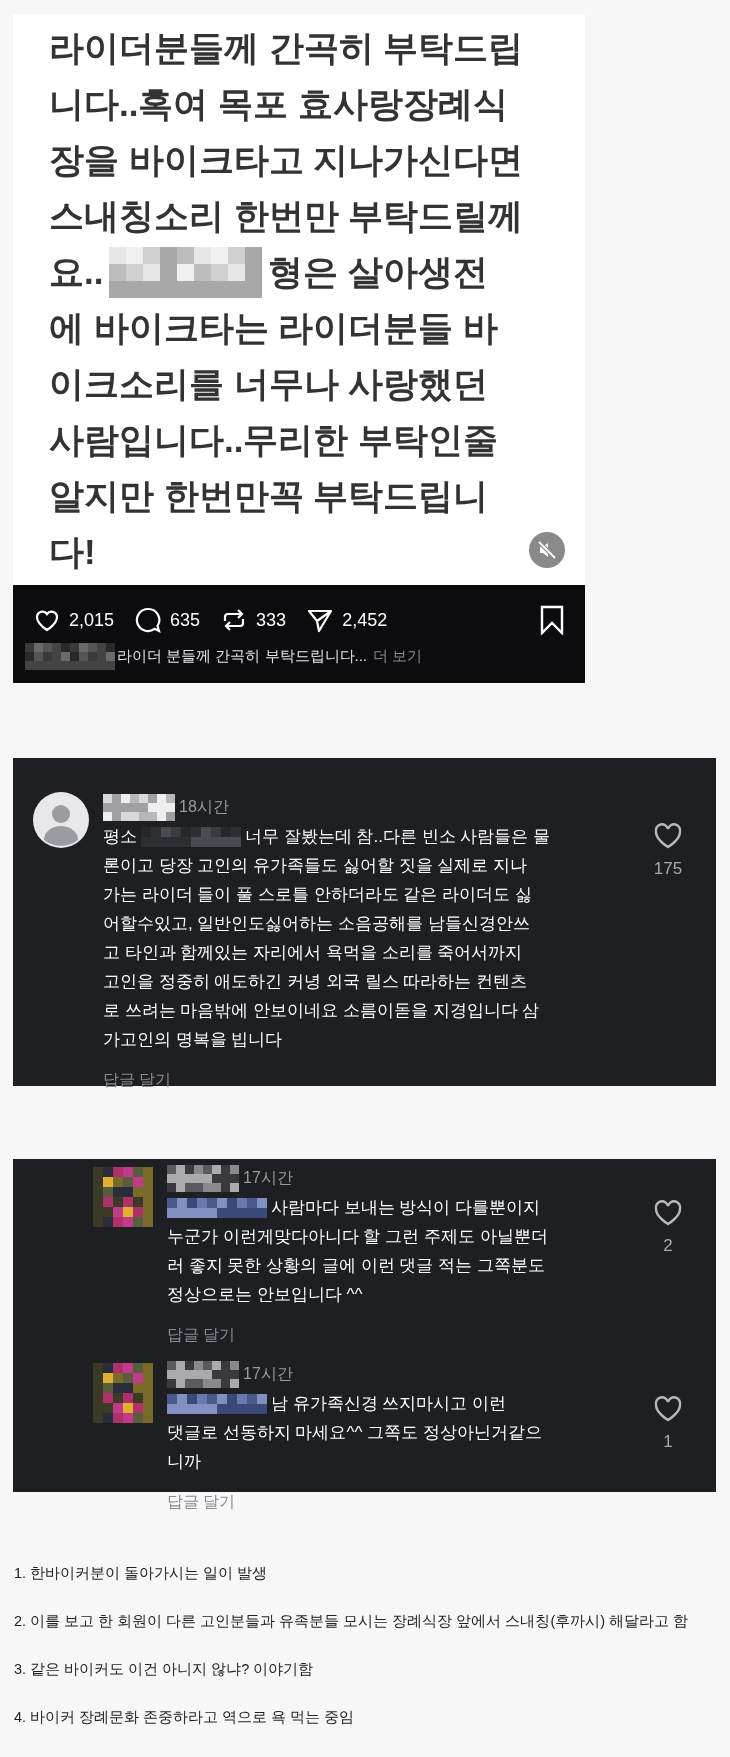 The image size is (730, 1757). What do you see at coordinates (184, 1461) in the screenshot?
I see `comment-text: 니까` at bounding box center [184, 1461].